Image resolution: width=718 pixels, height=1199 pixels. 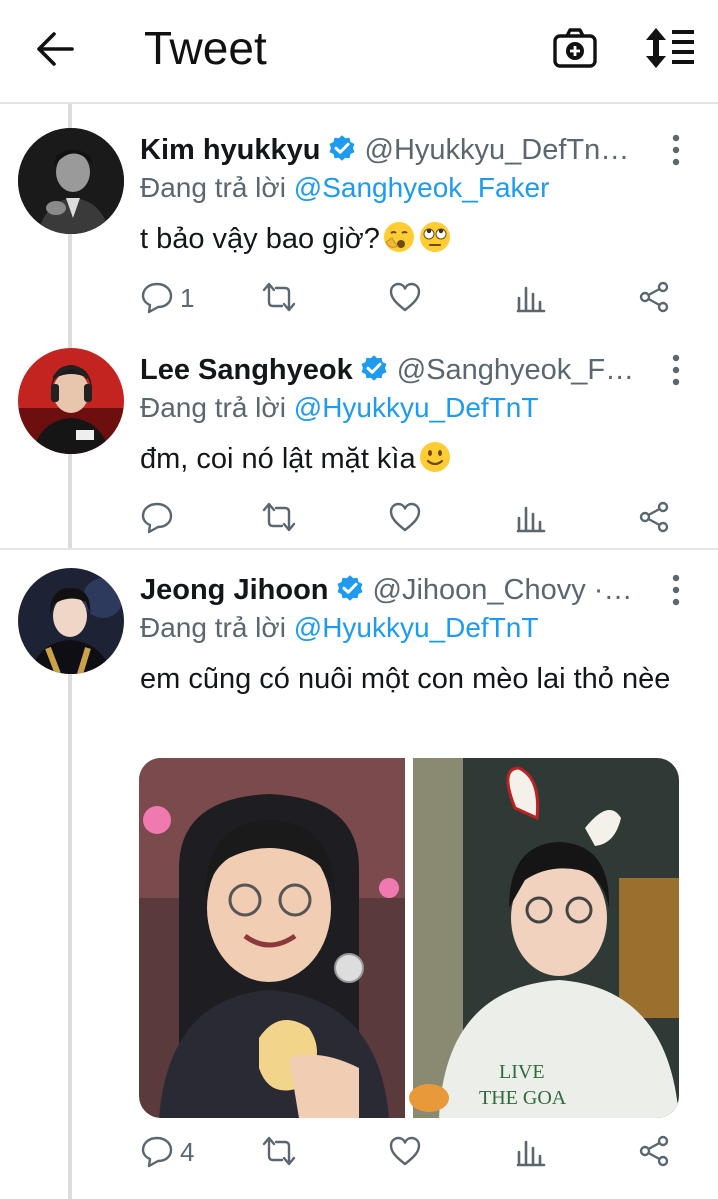 What do you see at coordinates (234, 590) in the screenshot?
I see `author-name: Jeong Jihoon` at bounding box center [234, 590].